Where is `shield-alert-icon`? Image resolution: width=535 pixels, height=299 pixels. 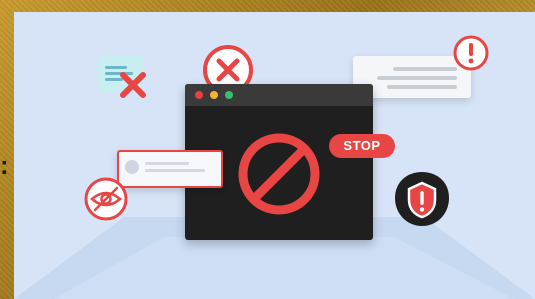
shield-alert-icon is located at coordinates (422, 199).